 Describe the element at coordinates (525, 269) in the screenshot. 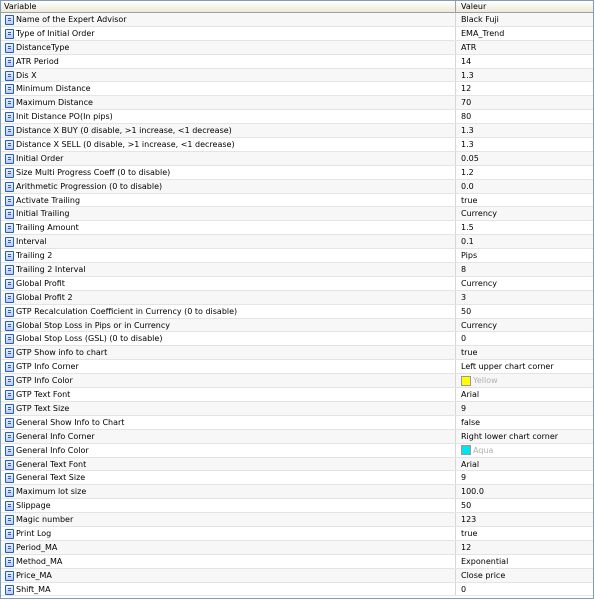

I see `parameter-value-cell: 8` at that location.